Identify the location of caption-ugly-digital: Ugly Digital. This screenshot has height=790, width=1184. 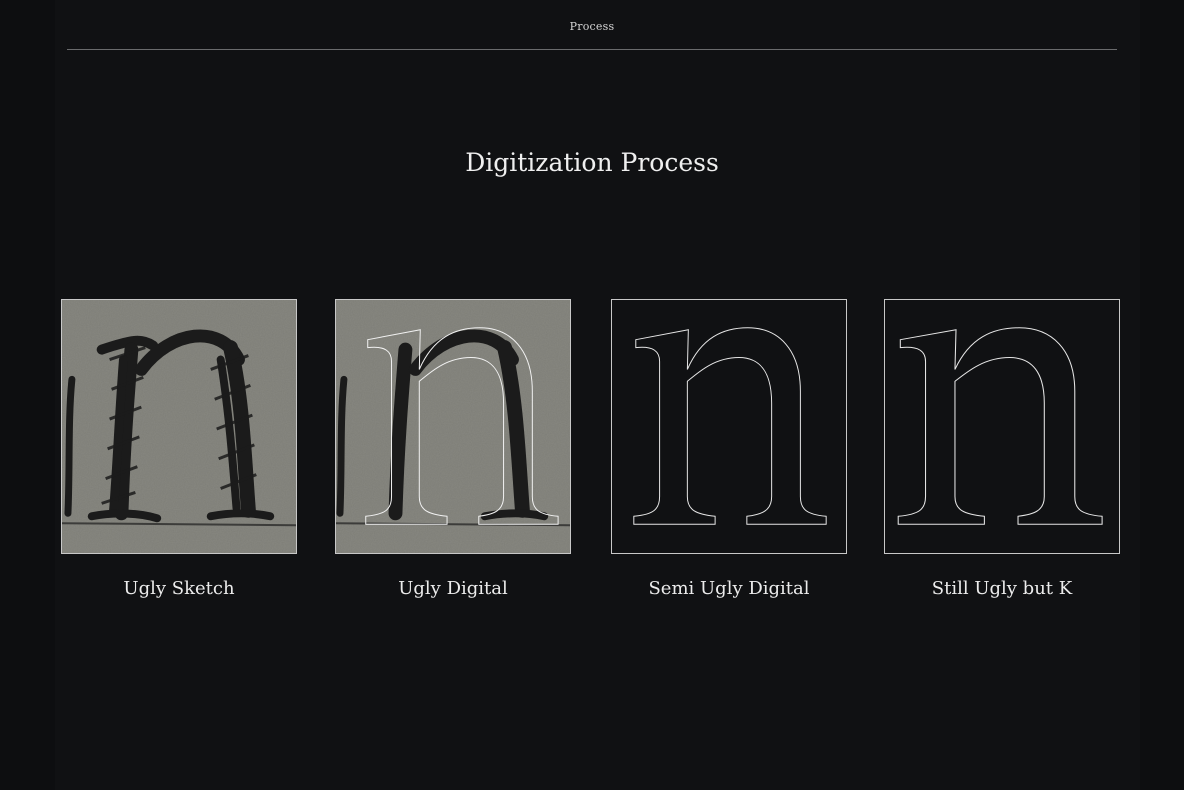
(453, 588).